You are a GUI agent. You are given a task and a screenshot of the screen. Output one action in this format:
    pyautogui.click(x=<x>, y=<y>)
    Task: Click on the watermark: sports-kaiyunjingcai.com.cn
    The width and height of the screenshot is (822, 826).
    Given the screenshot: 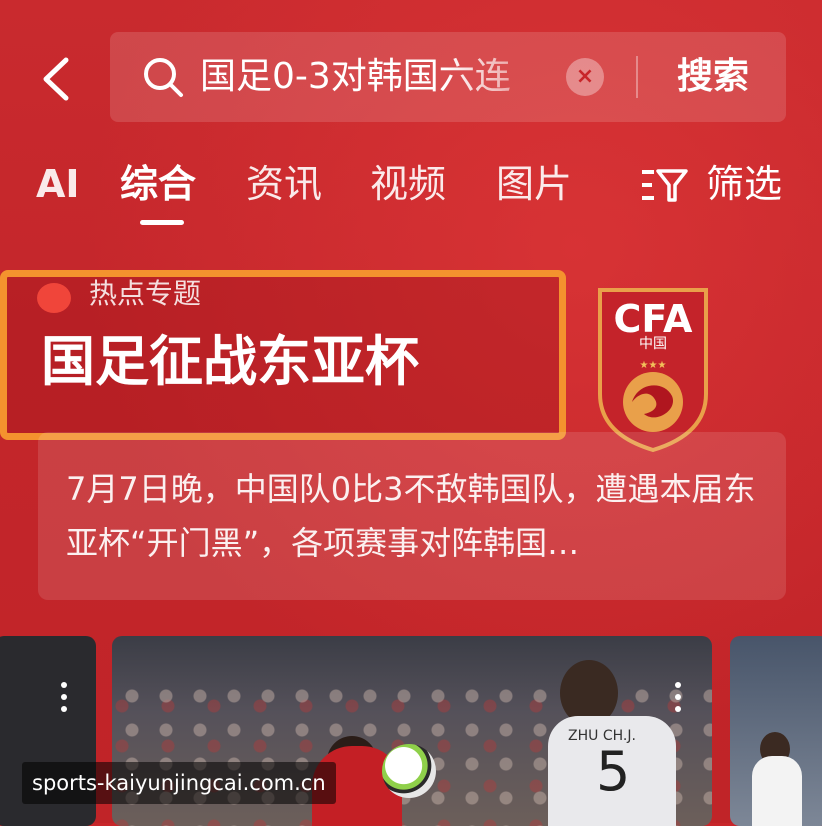 What is the action you would take?
    pyautogui.click(x=179, y=783)
    